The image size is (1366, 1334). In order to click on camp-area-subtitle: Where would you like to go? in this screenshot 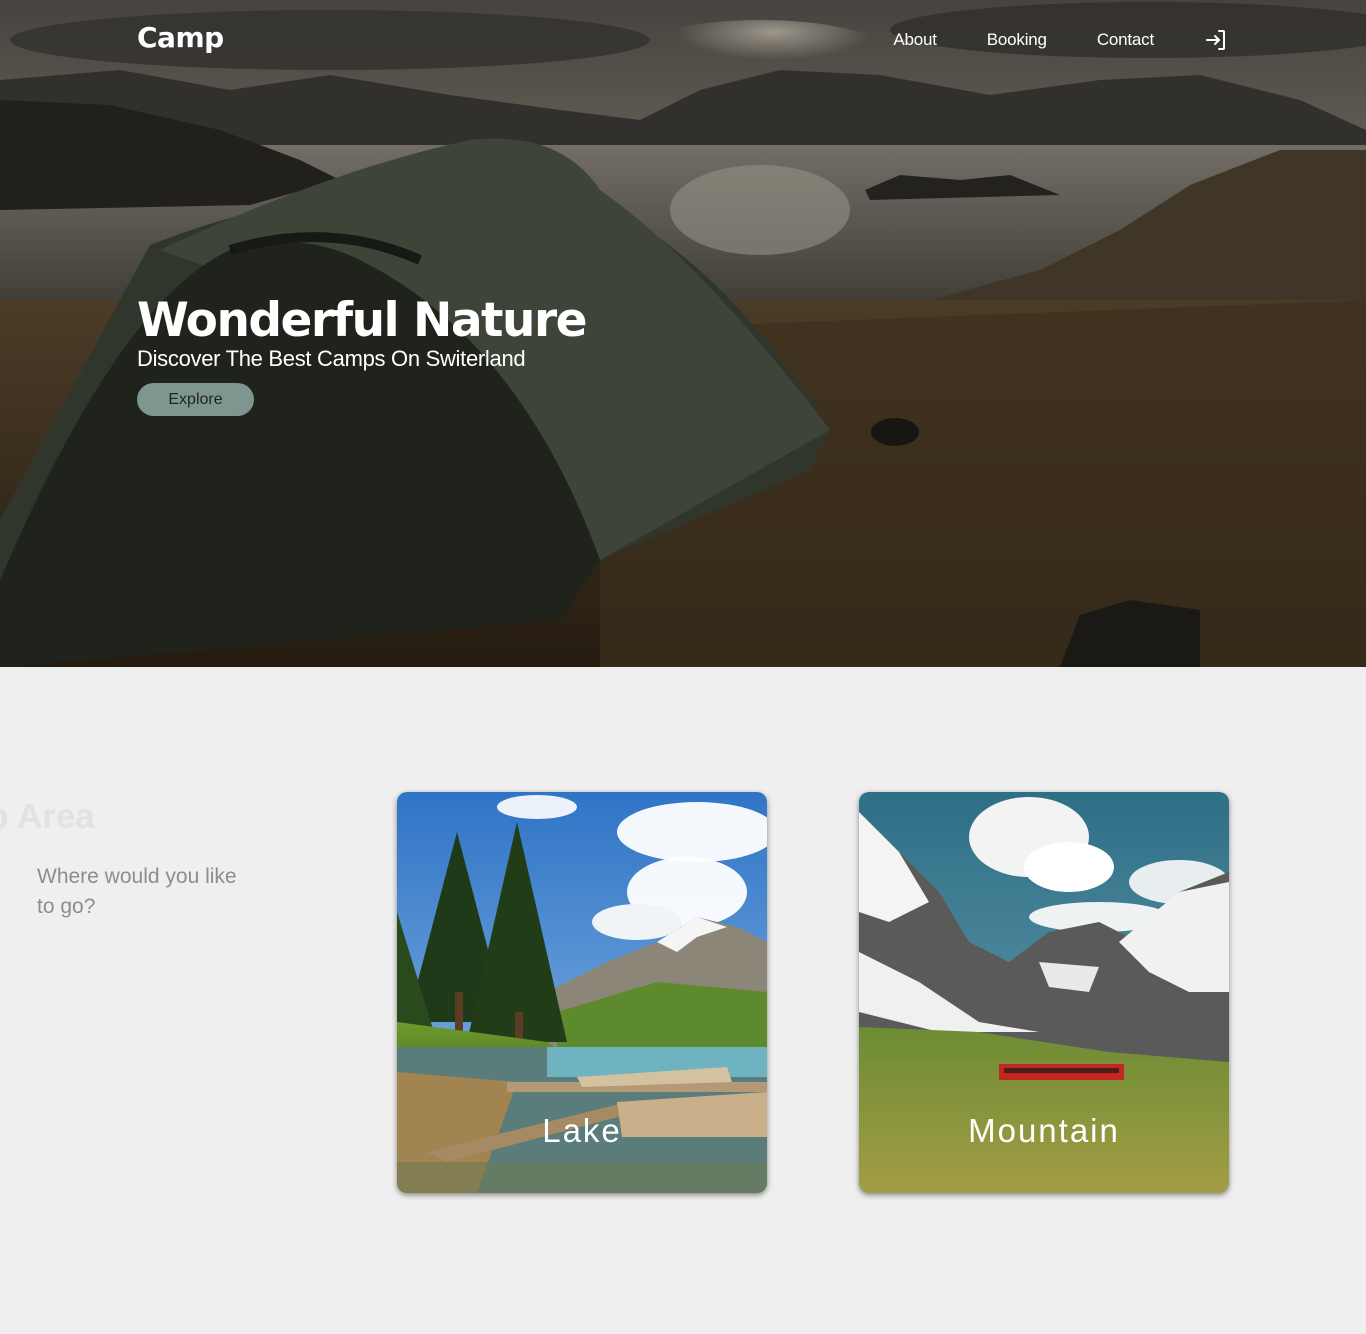, I will do `click(137, 891)`.